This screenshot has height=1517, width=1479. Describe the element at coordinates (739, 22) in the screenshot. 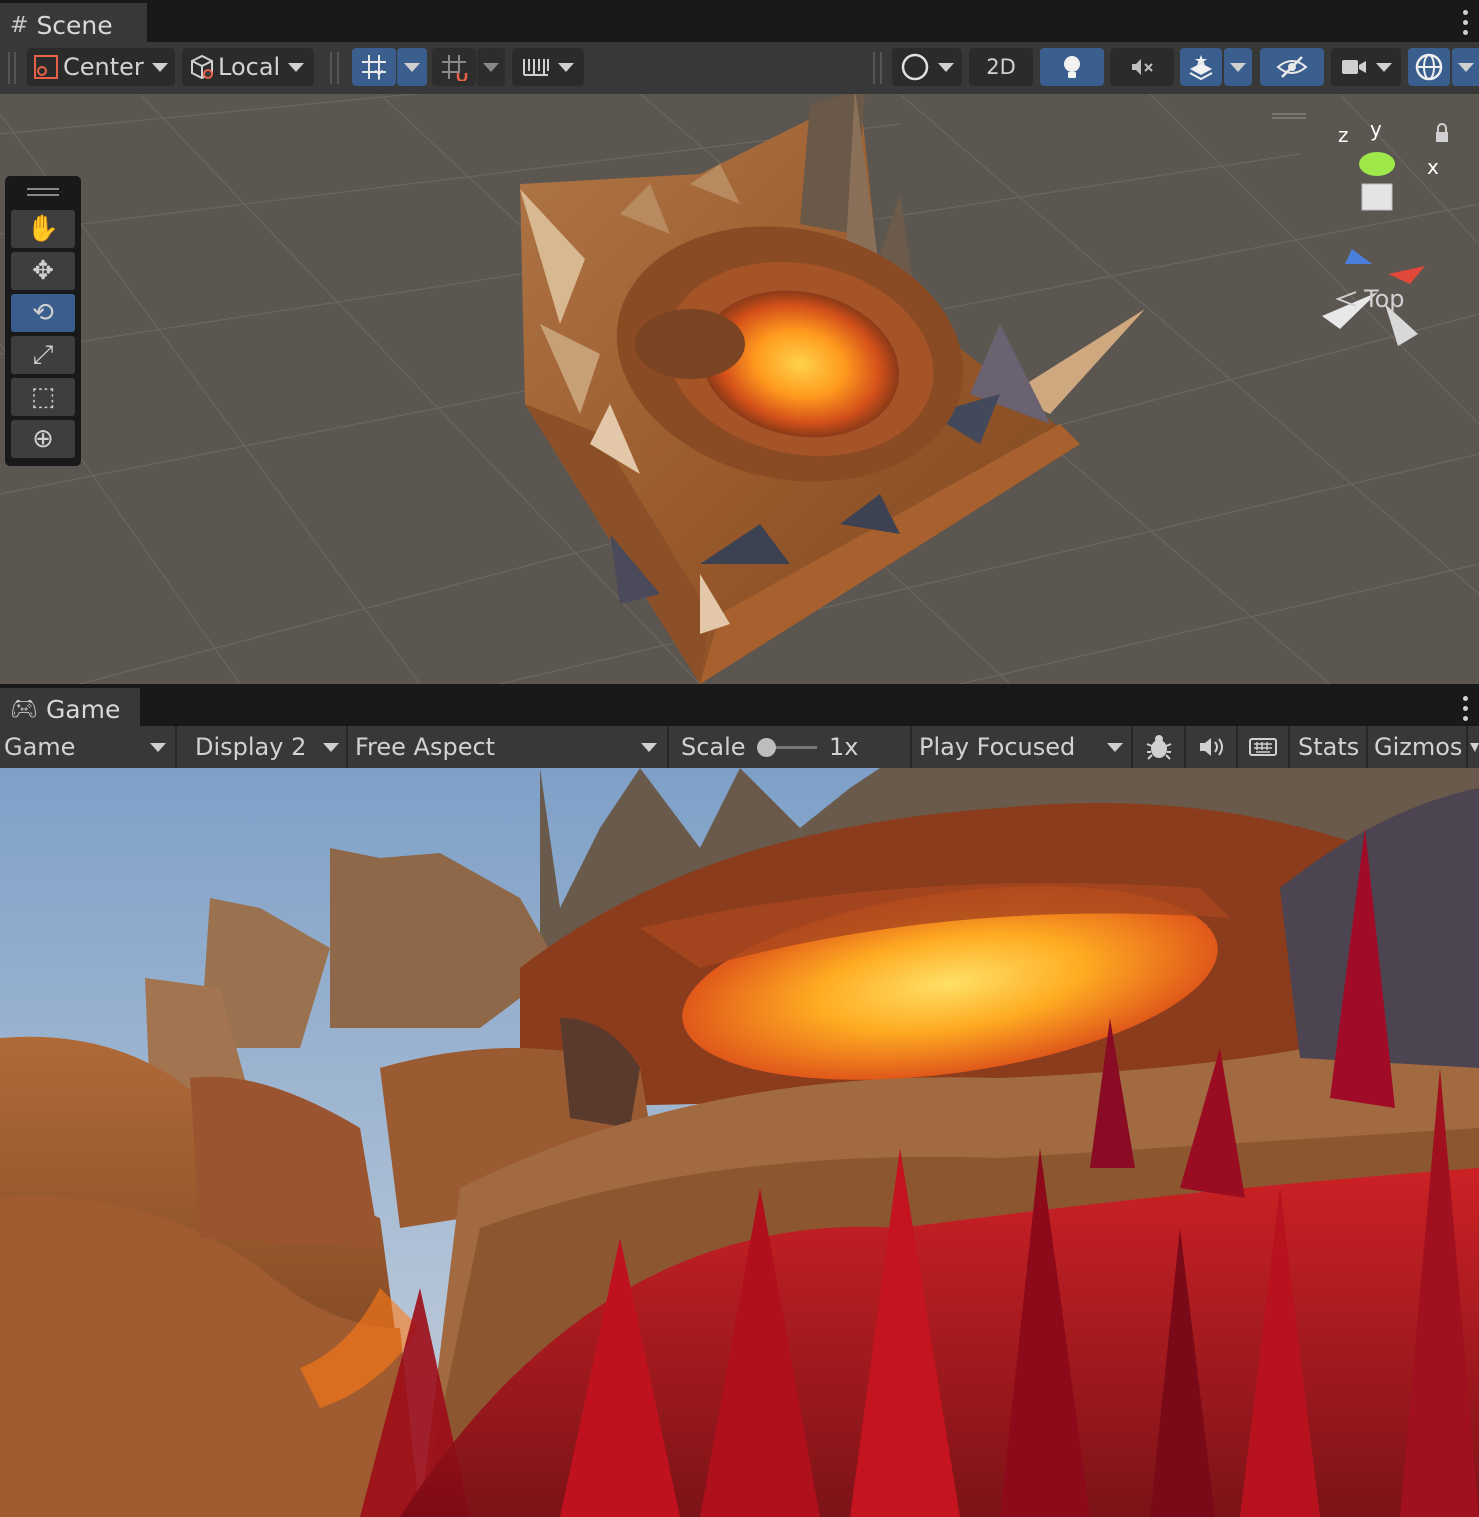

I see `scene-tab-bar: # Scene` at that location.